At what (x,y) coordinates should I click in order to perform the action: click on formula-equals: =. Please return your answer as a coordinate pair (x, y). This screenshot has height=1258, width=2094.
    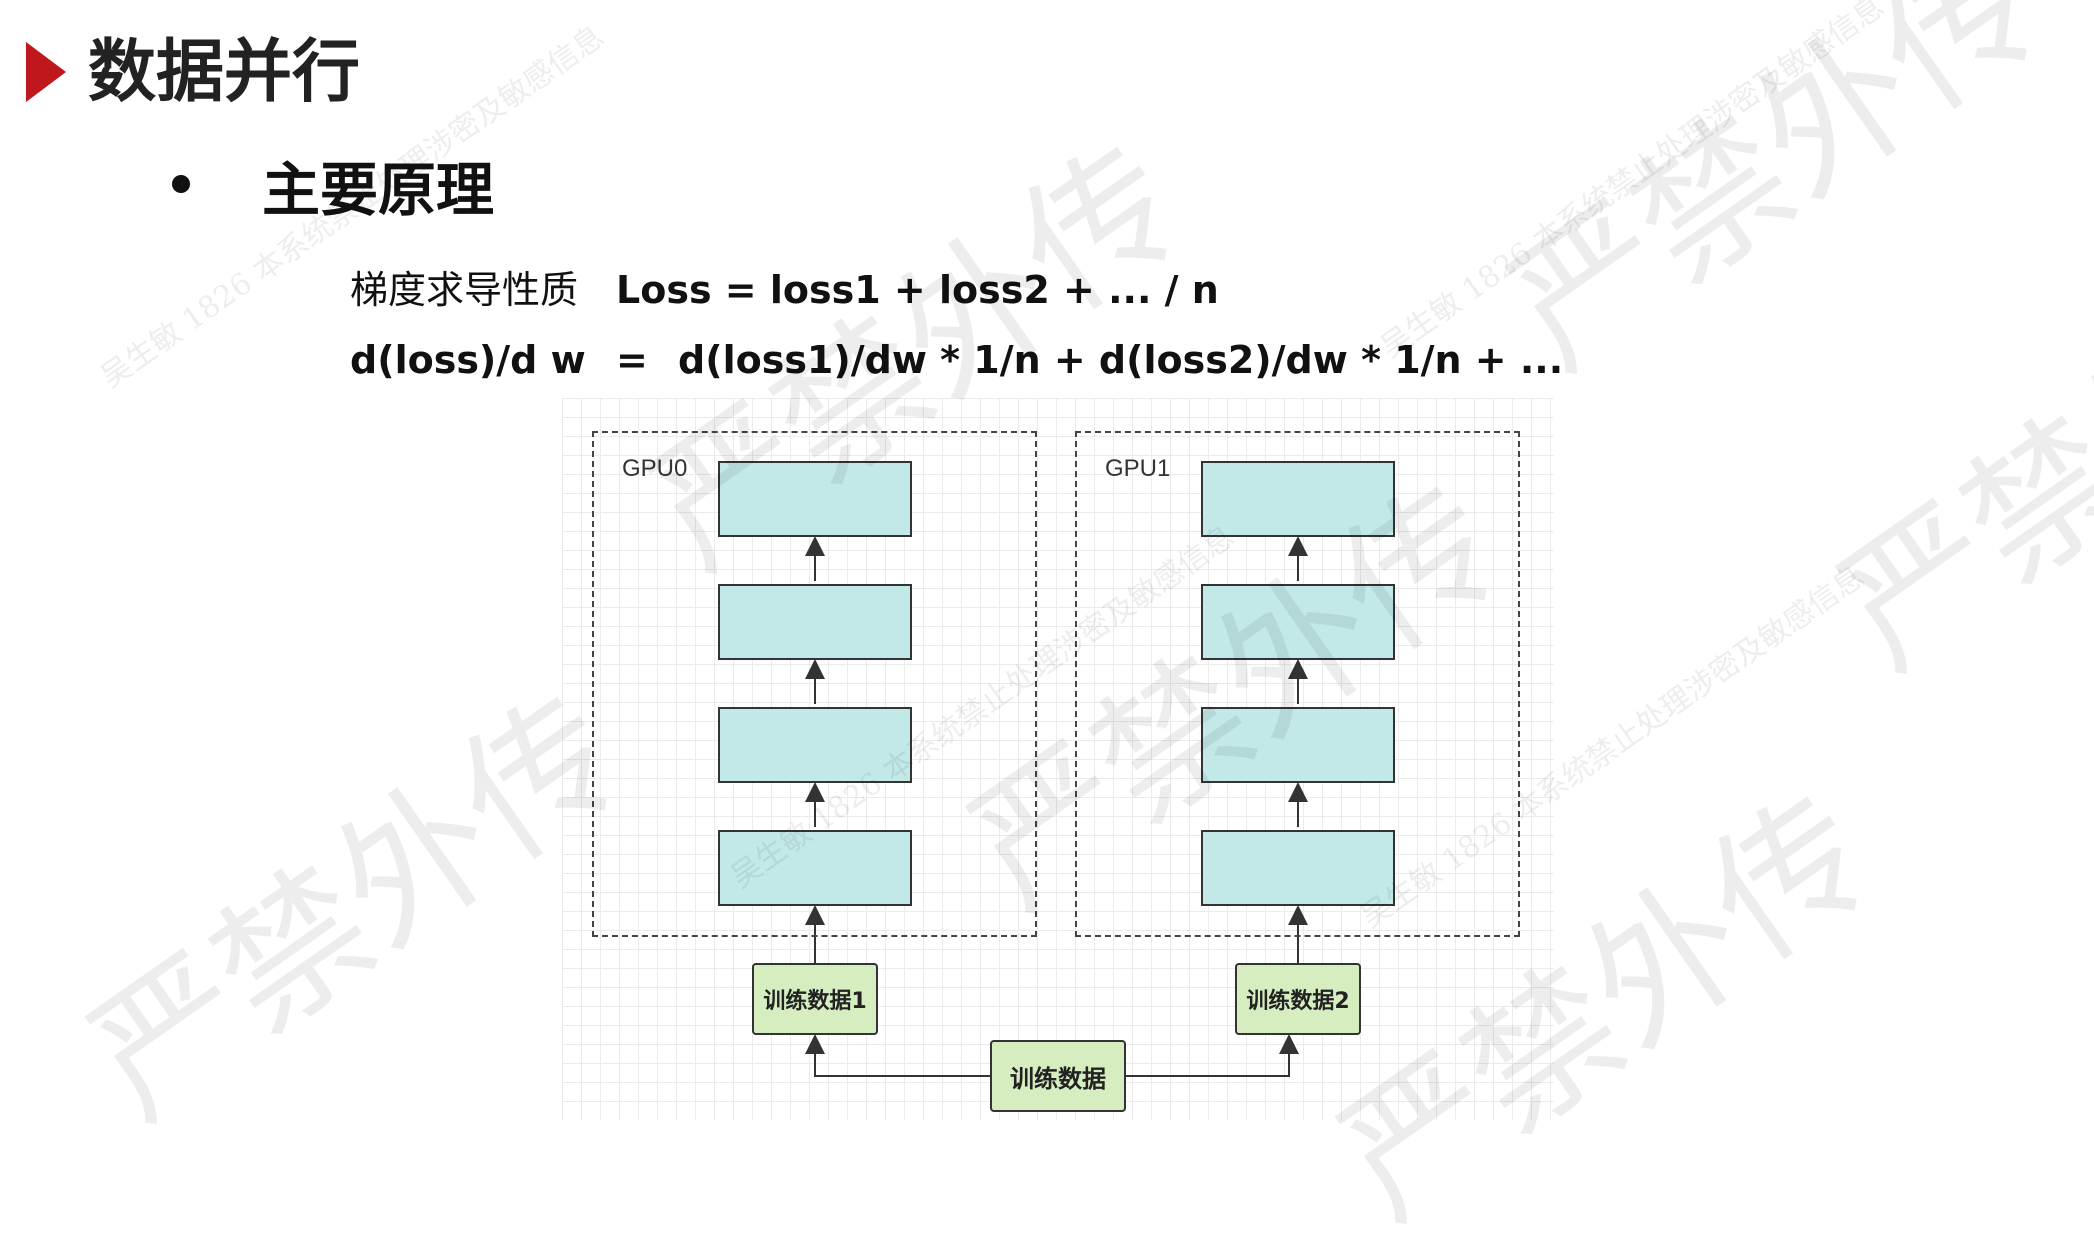
    Looking at the image, I should click on (632, 360).